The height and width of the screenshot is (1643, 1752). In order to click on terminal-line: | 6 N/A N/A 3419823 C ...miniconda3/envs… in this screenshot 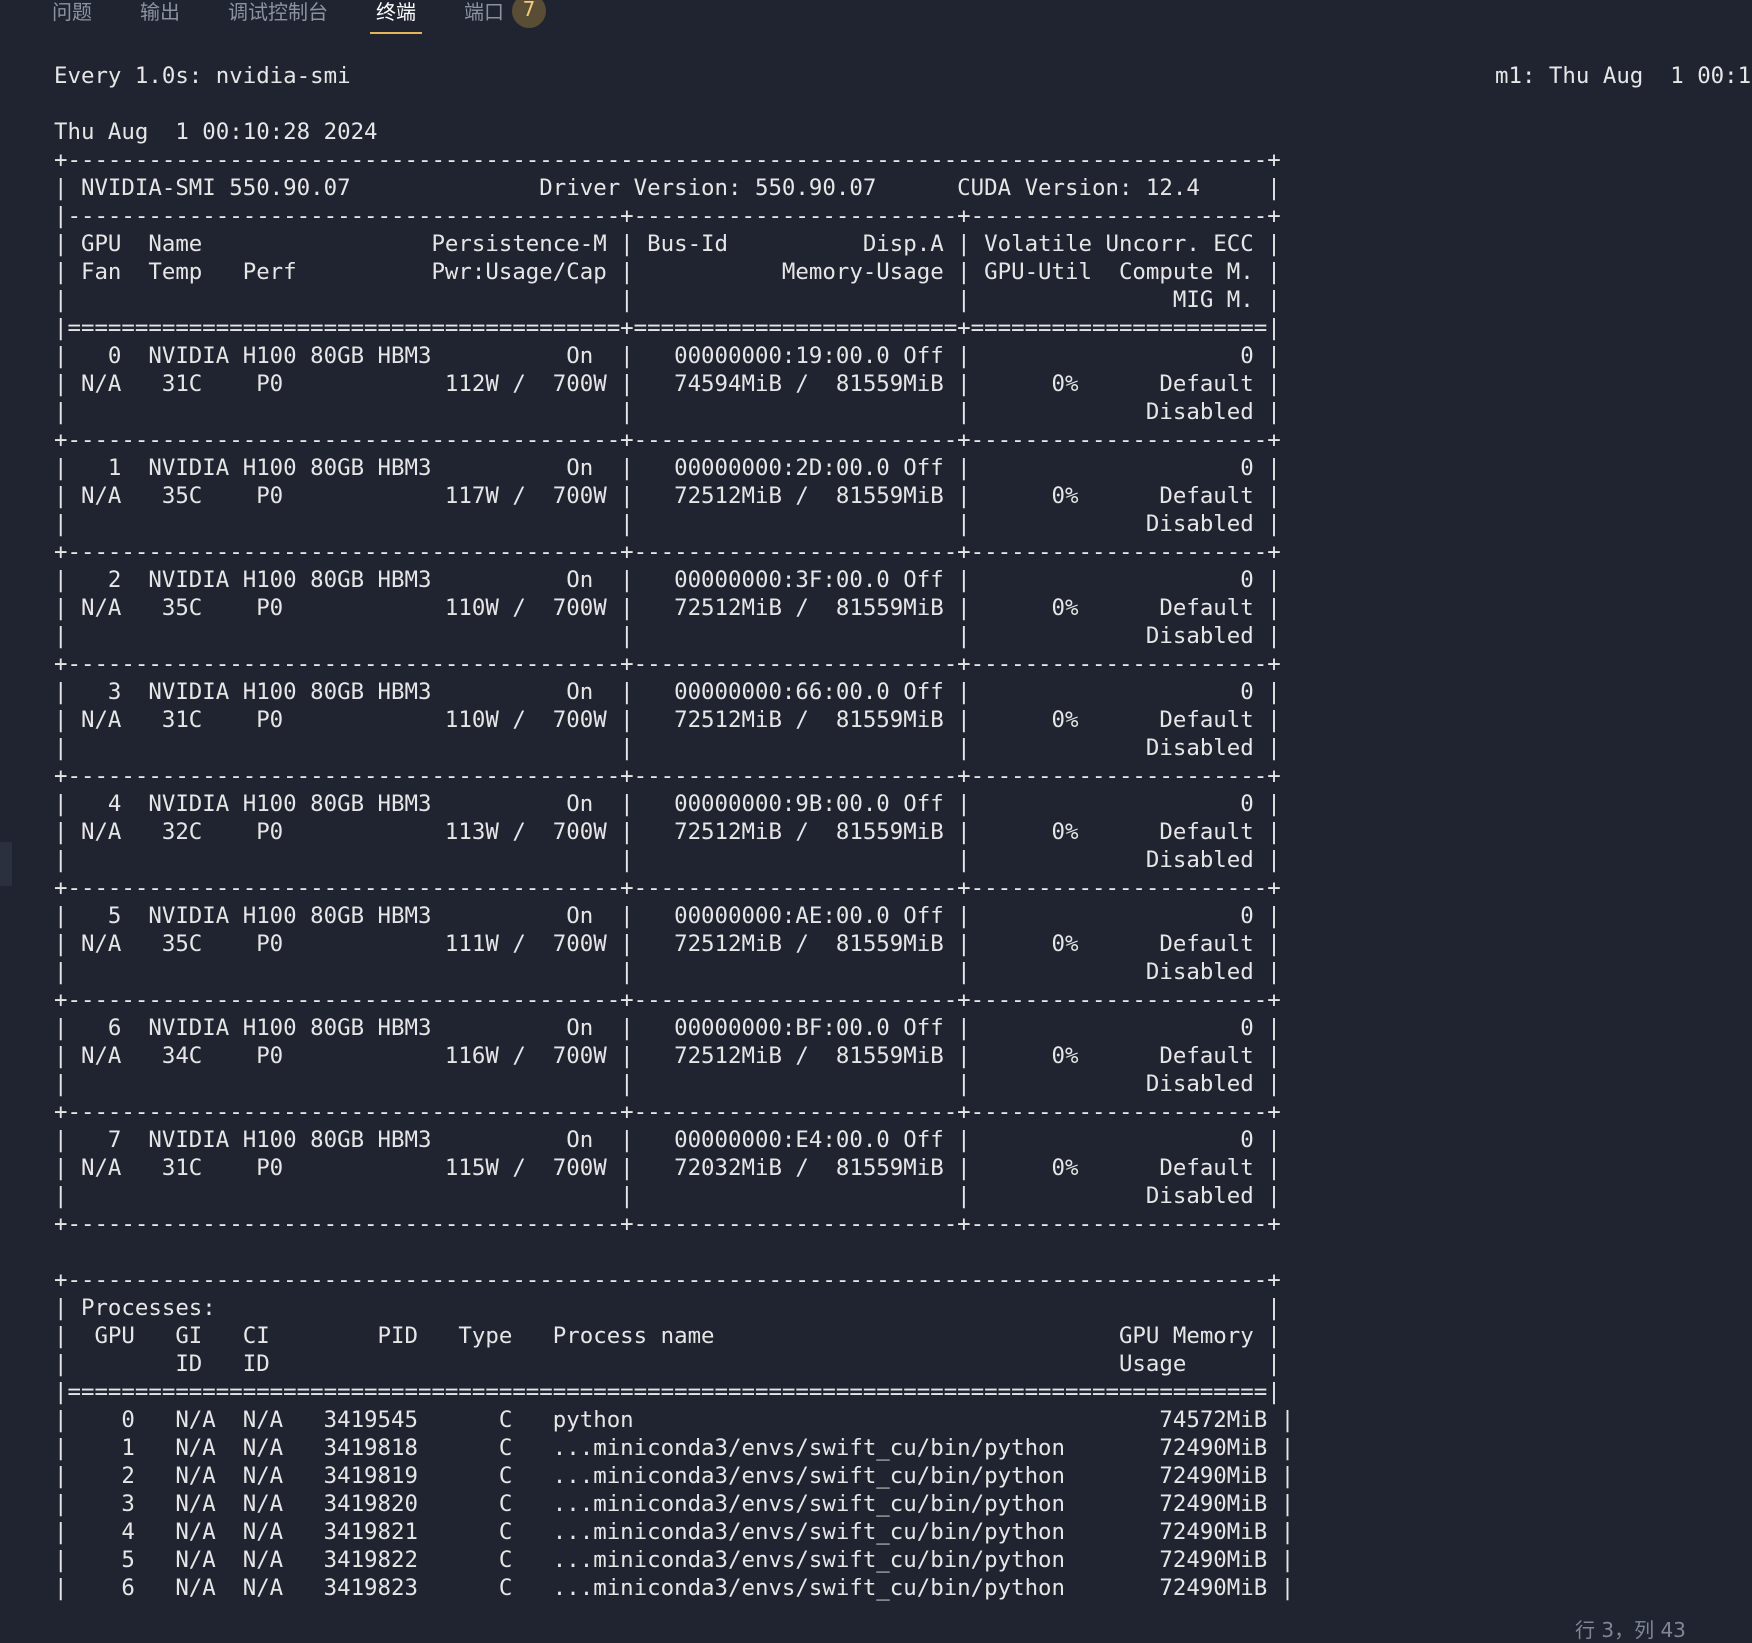, I will do `click(674, 1588)`.